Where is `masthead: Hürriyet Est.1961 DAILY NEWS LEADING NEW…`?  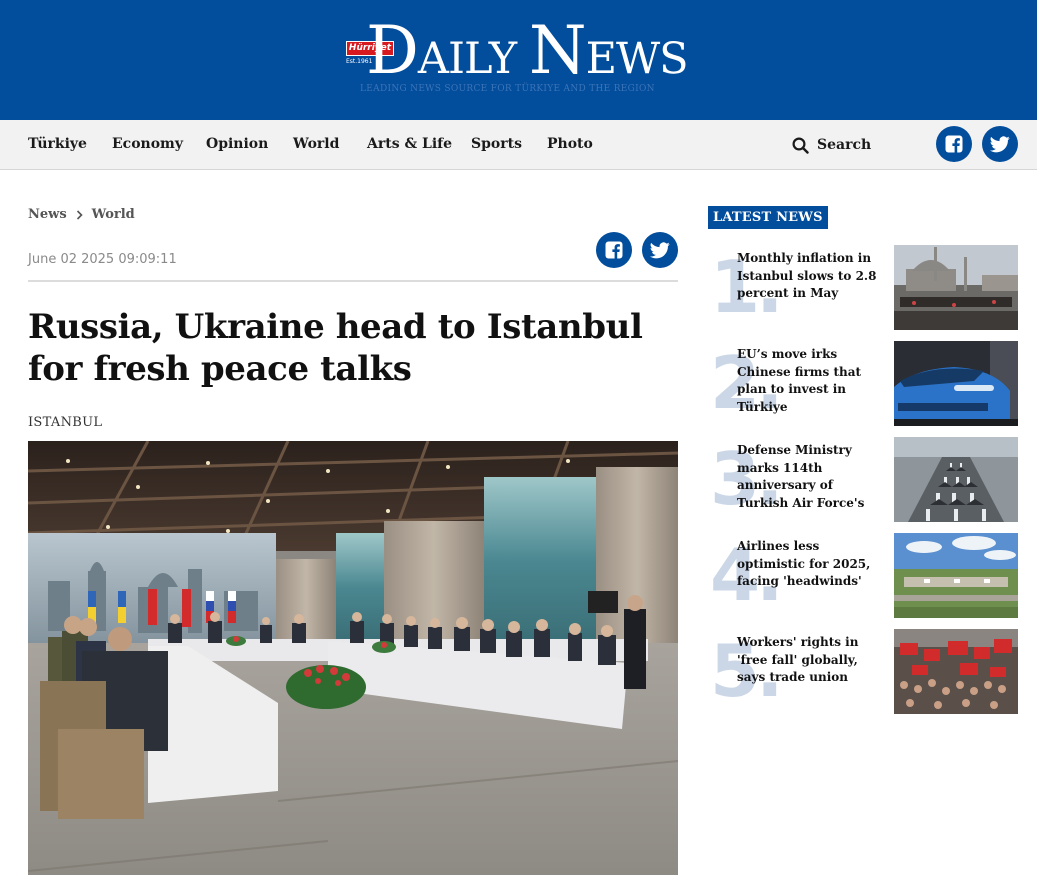 masthead: Hürriyet Est.1961 DAILY NEWS LEADING NEW… is located at coordinates (518, 60).